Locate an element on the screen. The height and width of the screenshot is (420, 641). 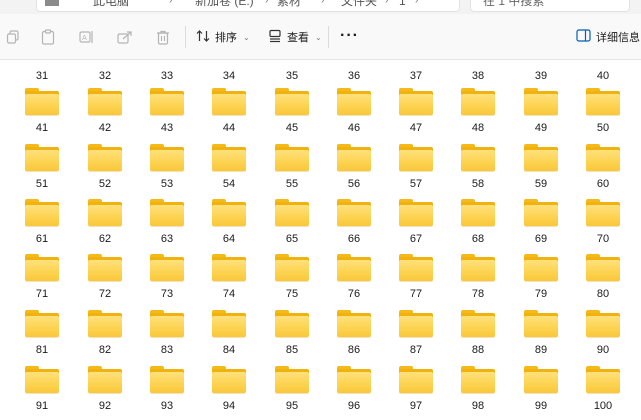
folder-item: 51 is located at coordinates (46, 172).